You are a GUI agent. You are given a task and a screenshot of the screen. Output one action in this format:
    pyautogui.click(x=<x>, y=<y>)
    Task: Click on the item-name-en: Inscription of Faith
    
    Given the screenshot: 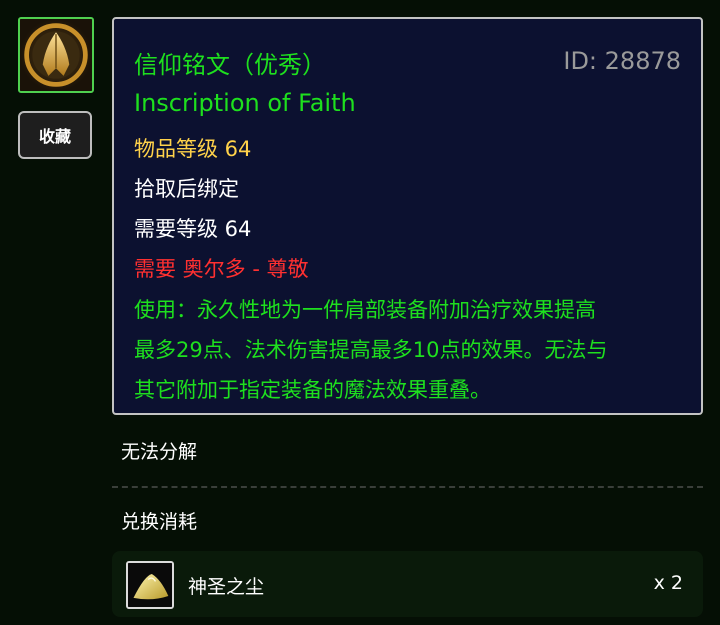 What is the action you would take?
    pyautogui.click(x=245, y=103)
    